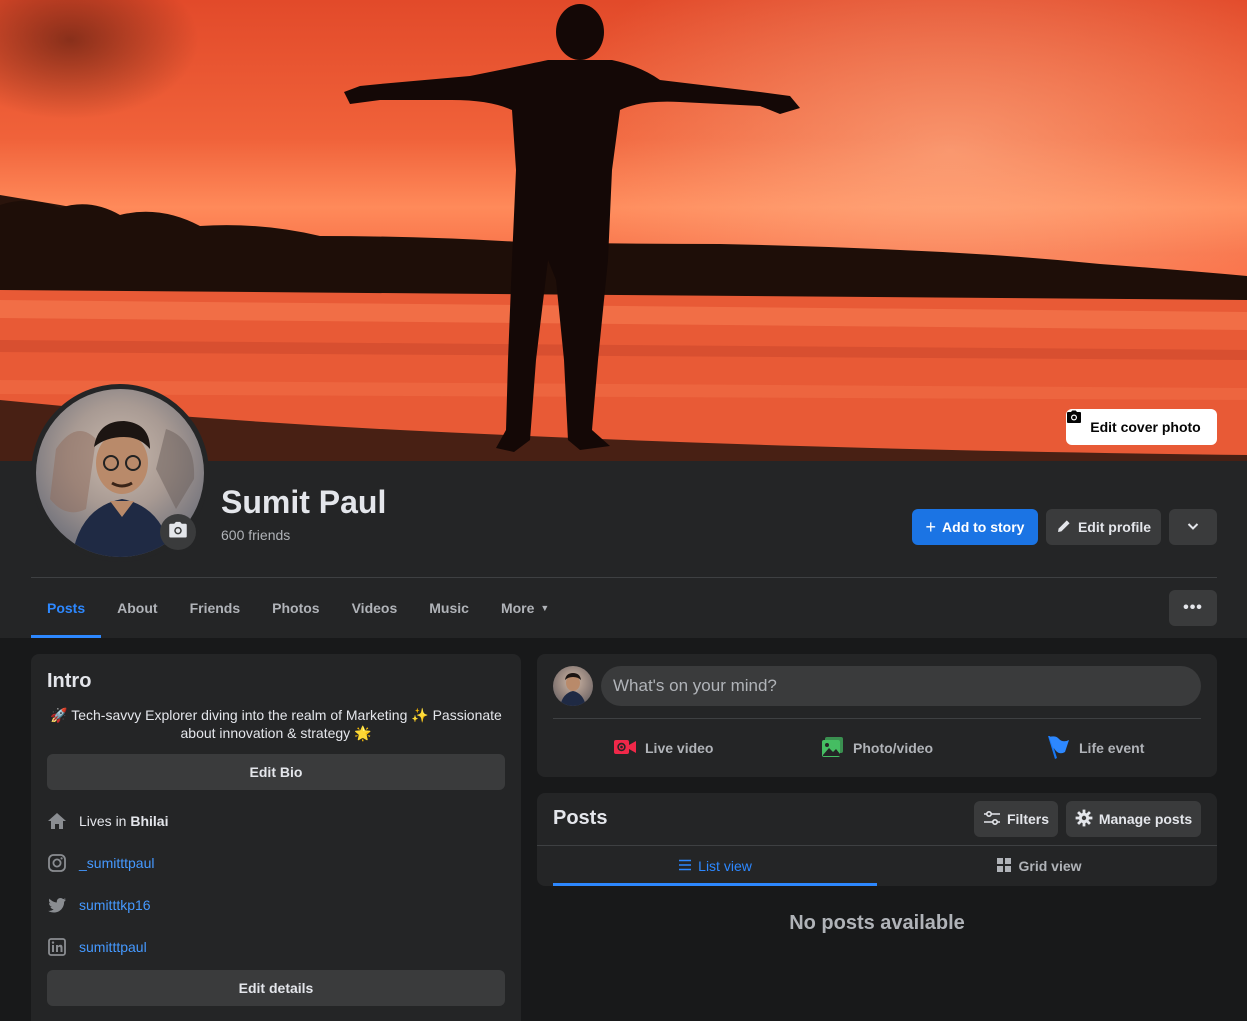  I want to click on update-profile-picture-button, so click(178, 532).